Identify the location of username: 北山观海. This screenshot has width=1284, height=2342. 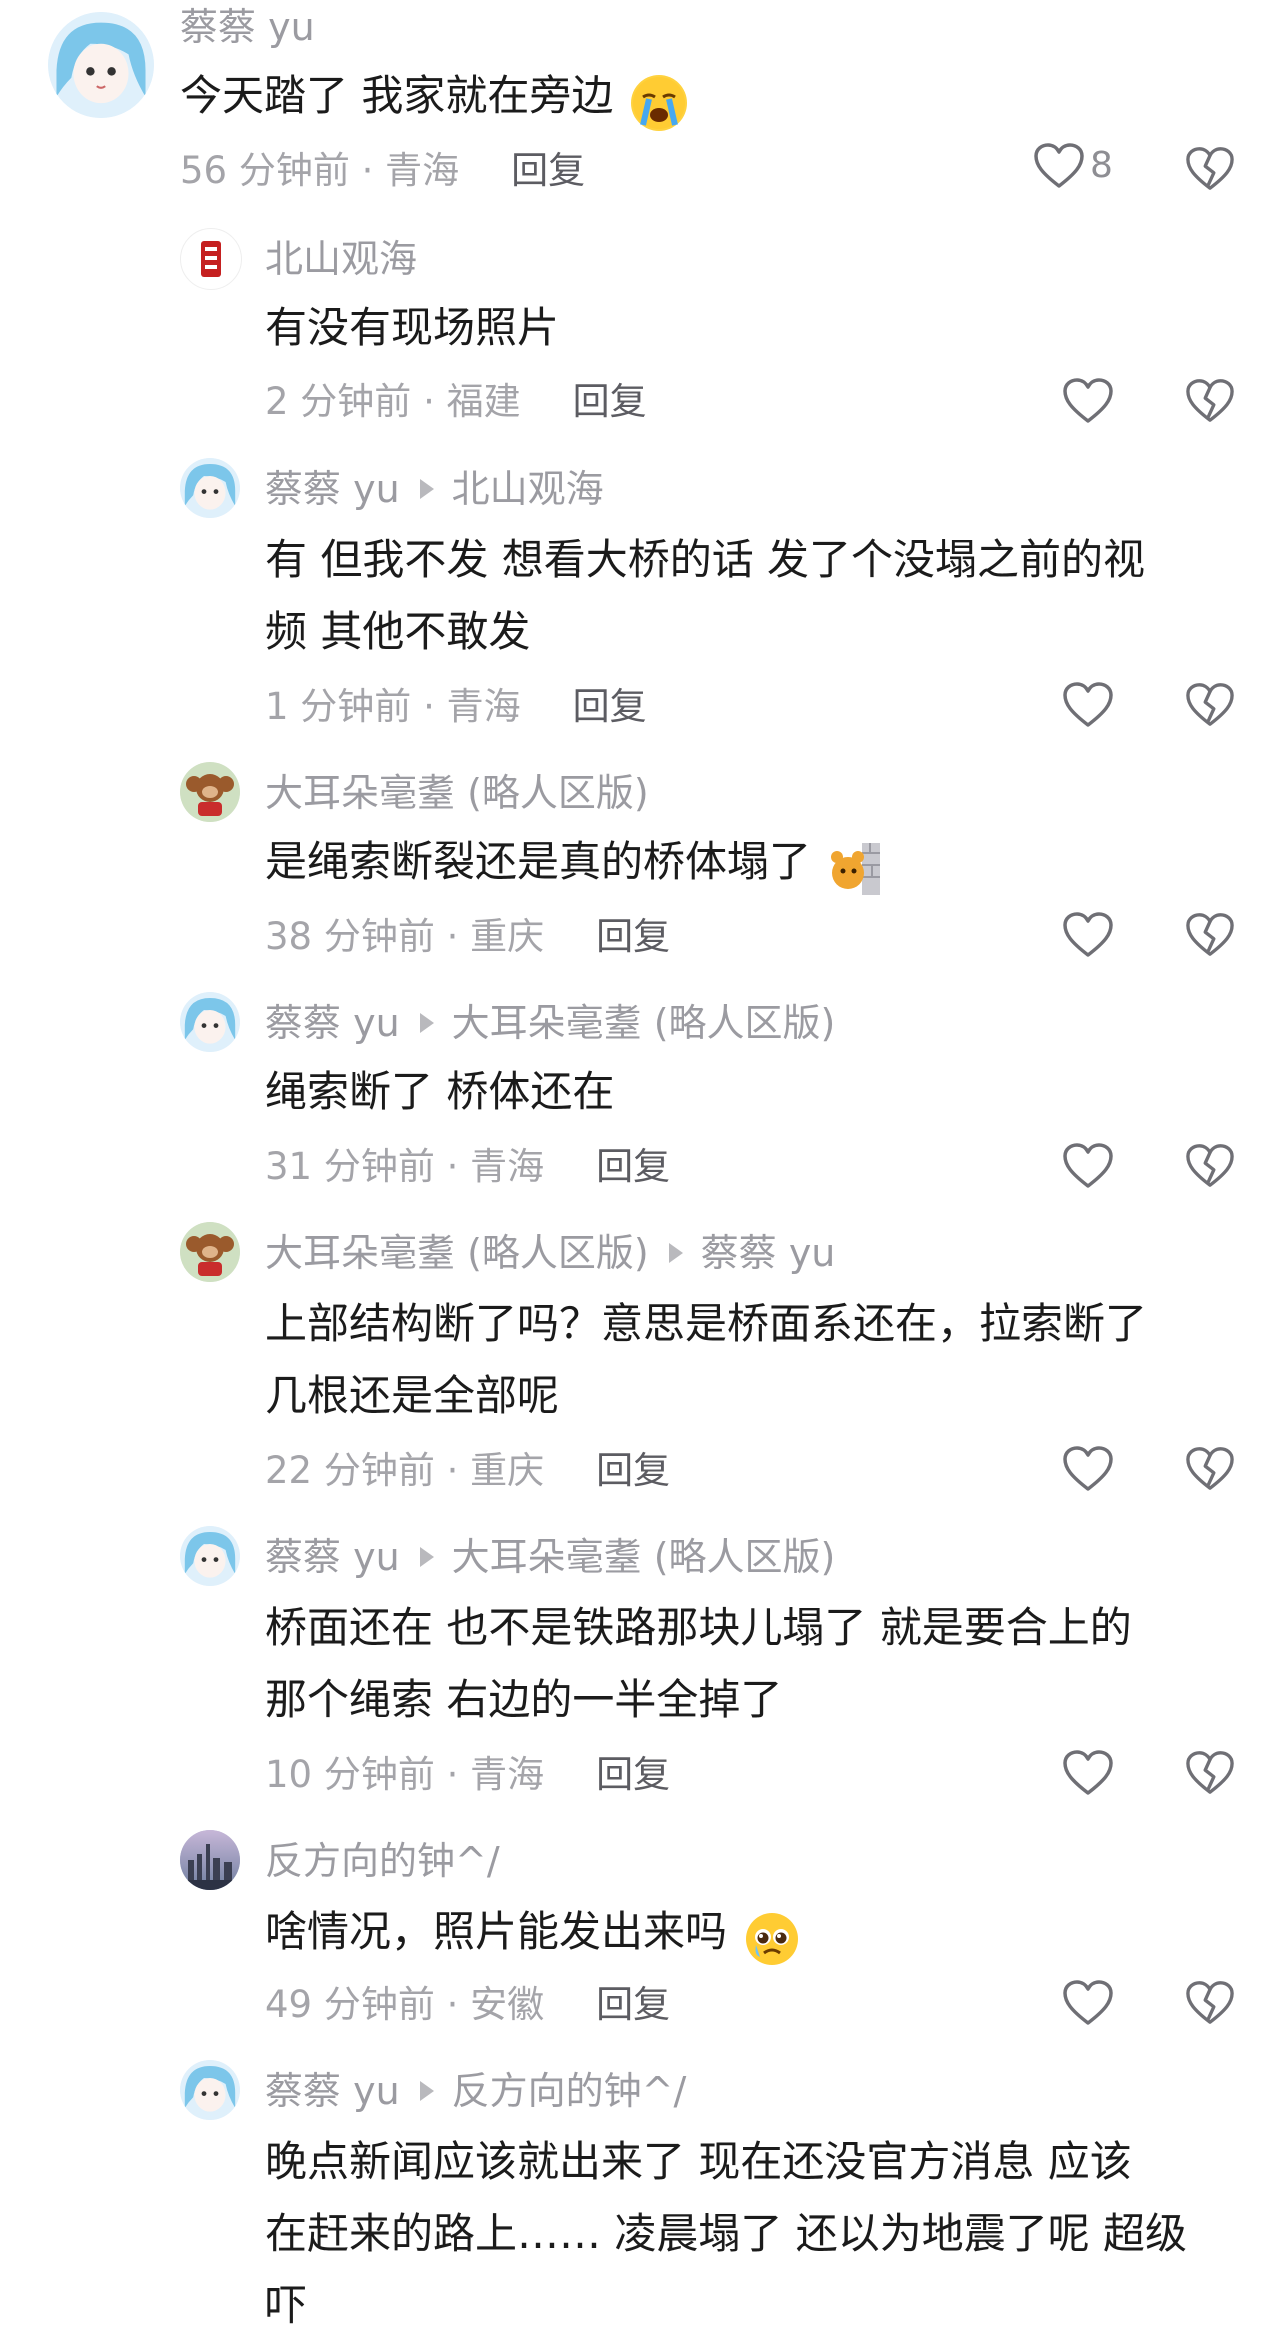
(341, 259).